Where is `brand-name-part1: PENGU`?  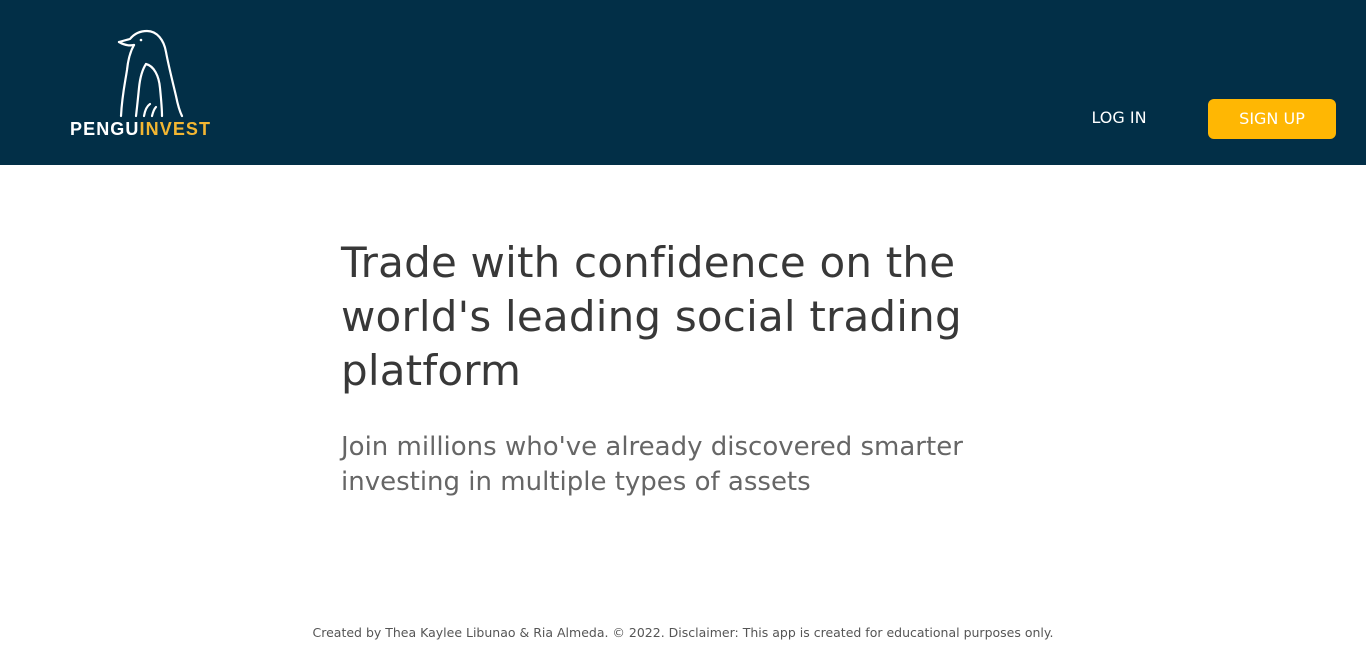 brand-name-part1: PENGU is located at coordinates (105, 129).